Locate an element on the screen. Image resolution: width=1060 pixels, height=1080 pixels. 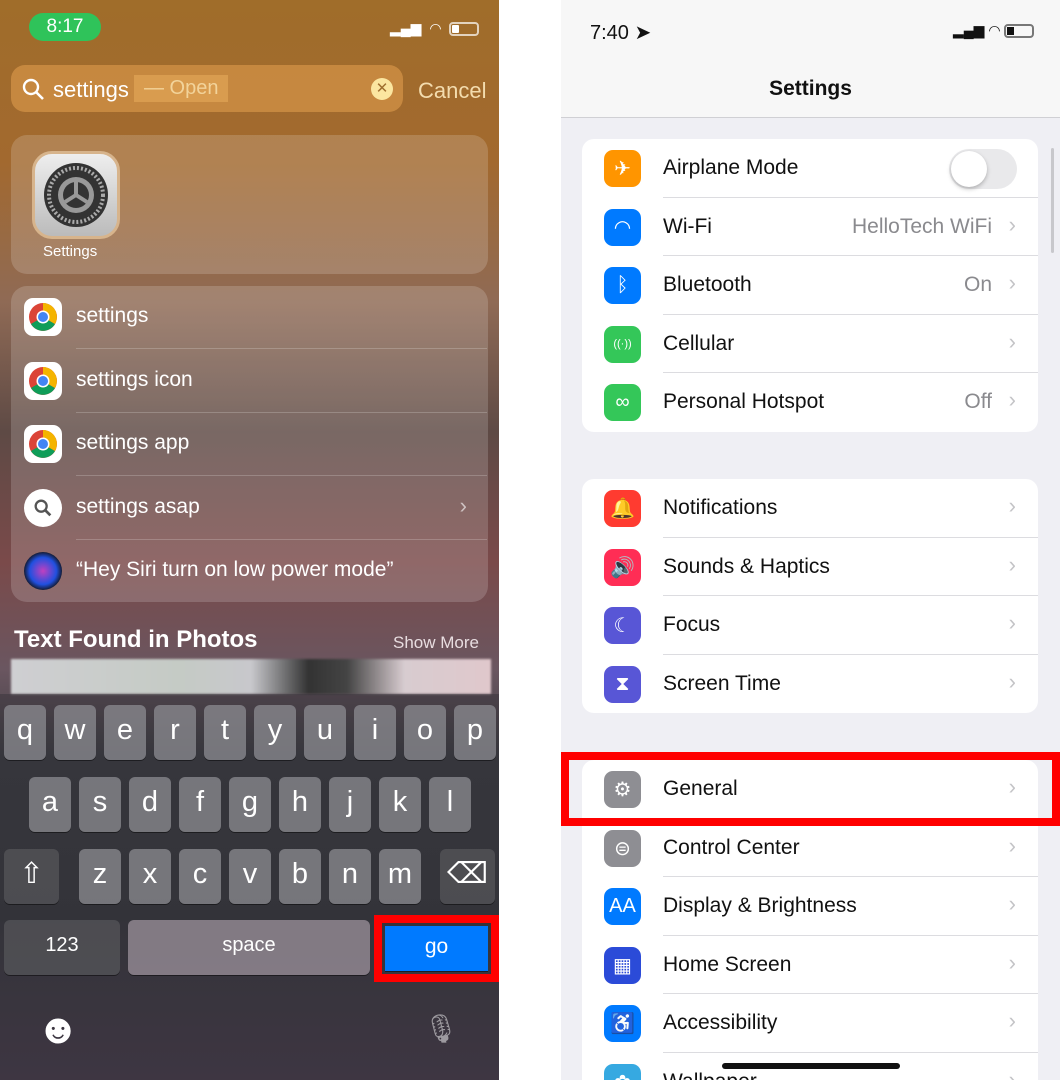
row-label: Cellular is located at coordinates (699, 343).